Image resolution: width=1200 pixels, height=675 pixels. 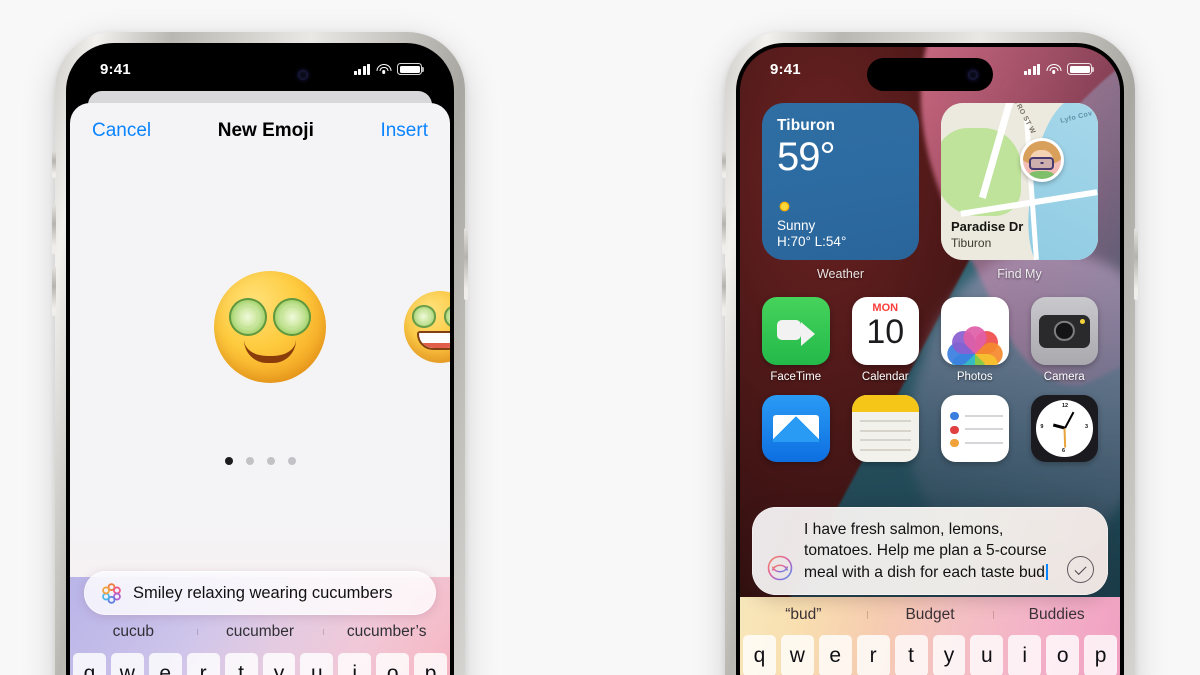 What do you see at coordinates (386, 632) in the screenshot?
I see `suggestion-3: cucumber’s` at bounding box center [386, 632].